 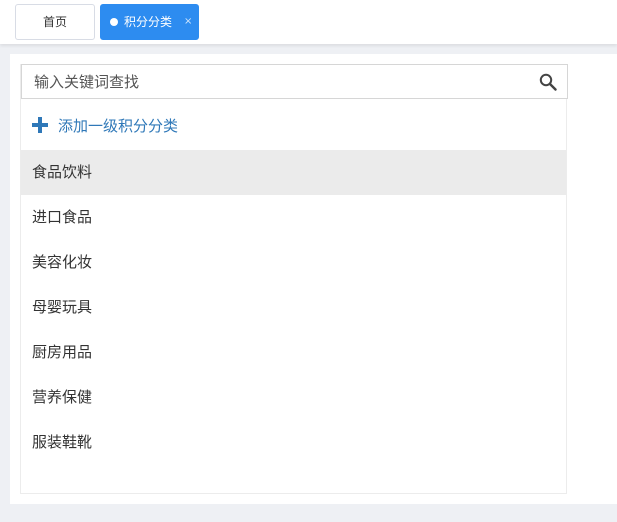 I want to click on plus-icon, so click(x=40, y=125).